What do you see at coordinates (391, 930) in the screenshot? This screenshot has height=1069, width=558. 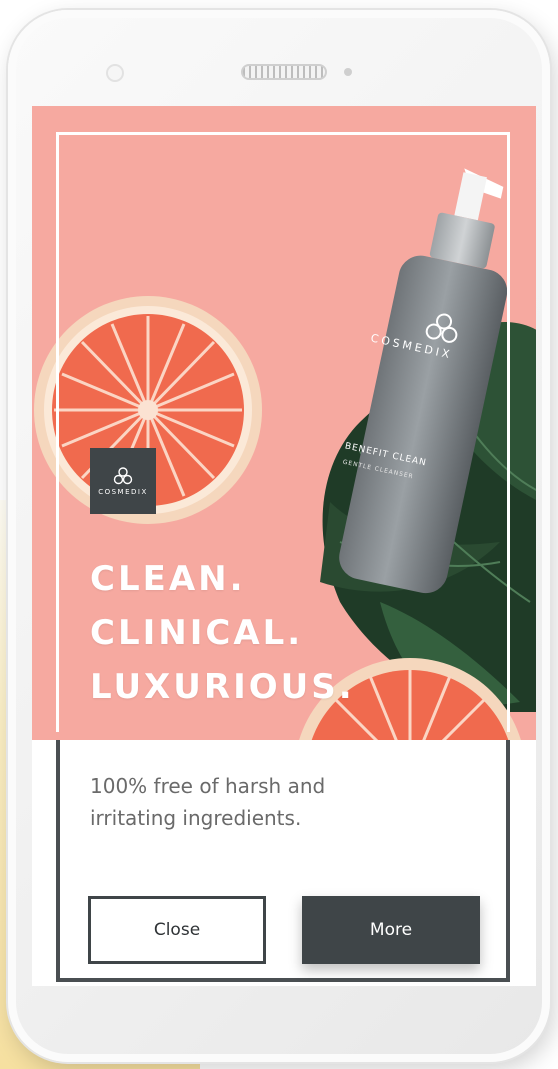 I see `more-button: More` at bounding box center [391, 930].